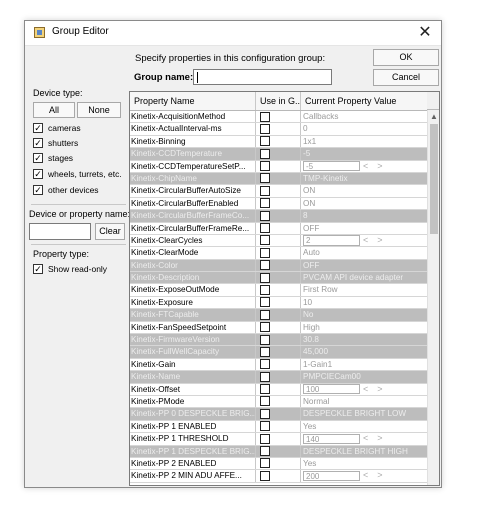 This screenshot has height=510, width=479. What do you see at coordinates (278, 303) in the screenshot?
I see `table-row: Kinetix-Exposure 10` at bounding box center [278, 303].